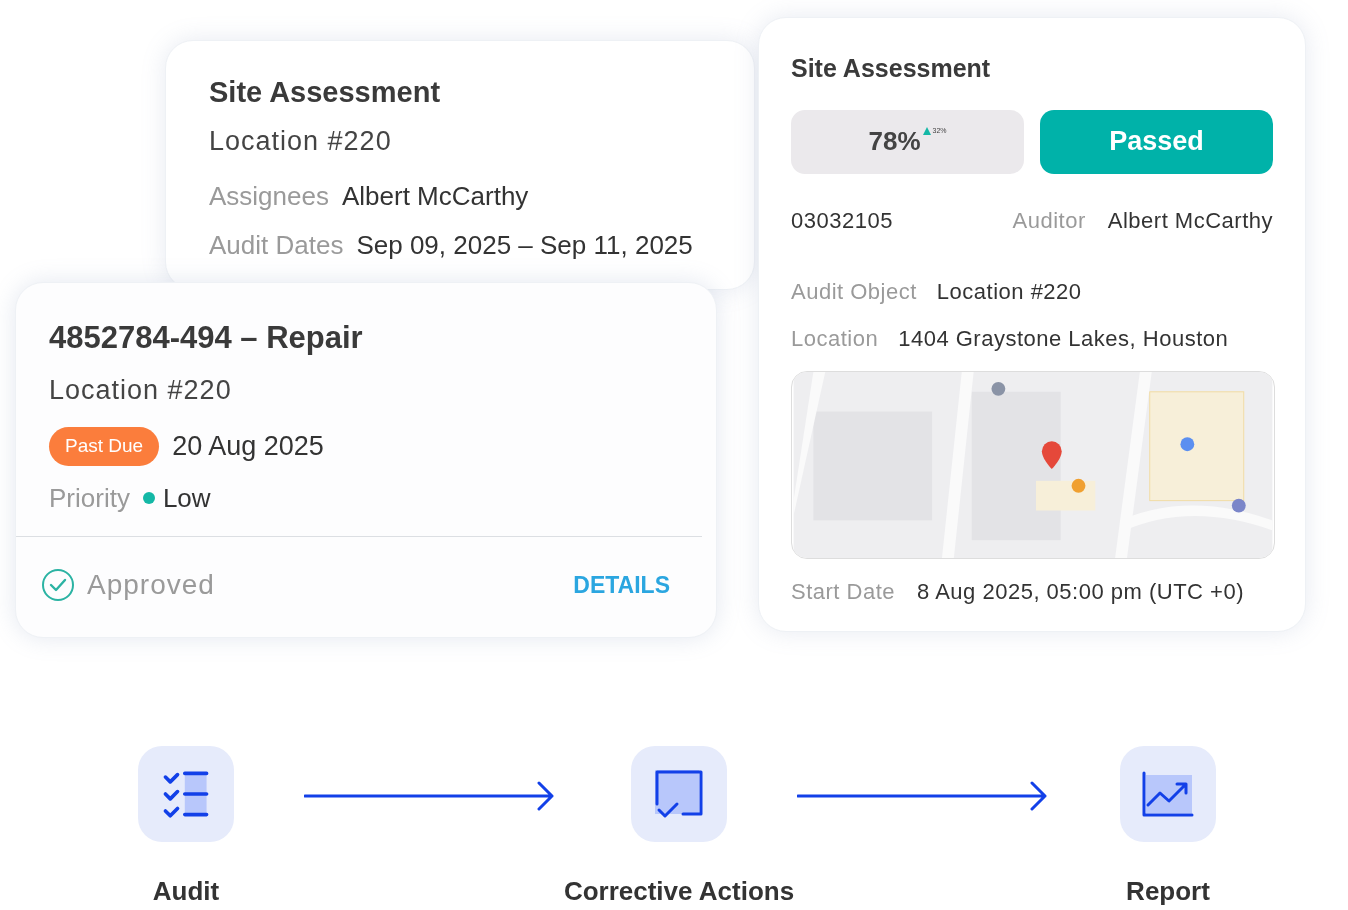 Image resolution: width=1348 pixels, height=910 pixels. I want to click on field-value: Location #220, so click(1009, 291).